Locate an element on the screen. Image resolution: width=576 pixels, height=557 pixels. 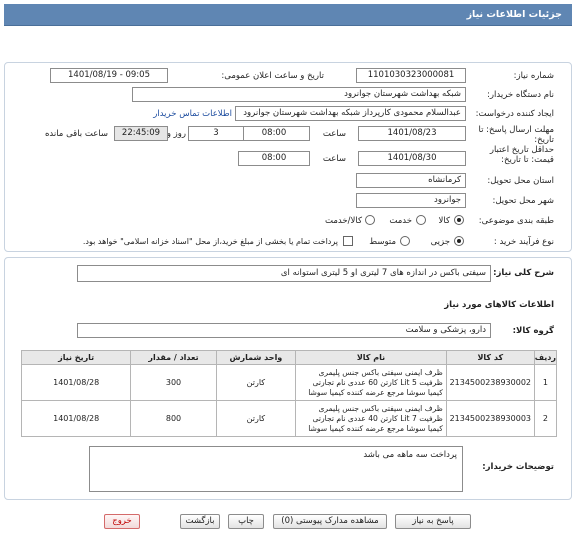
goods-group-field: دارو، پزشکی و سلامت is located at coordinates (284, 330).